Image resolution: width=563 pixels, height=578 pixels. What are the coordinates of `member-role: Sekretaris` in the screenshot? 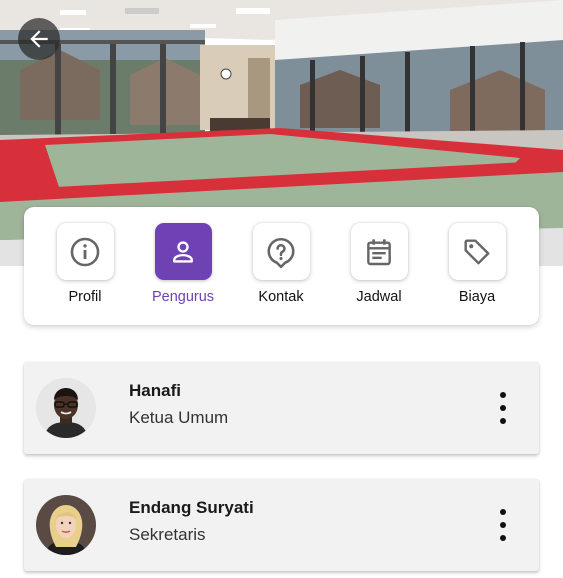 It's located at (167, 534).